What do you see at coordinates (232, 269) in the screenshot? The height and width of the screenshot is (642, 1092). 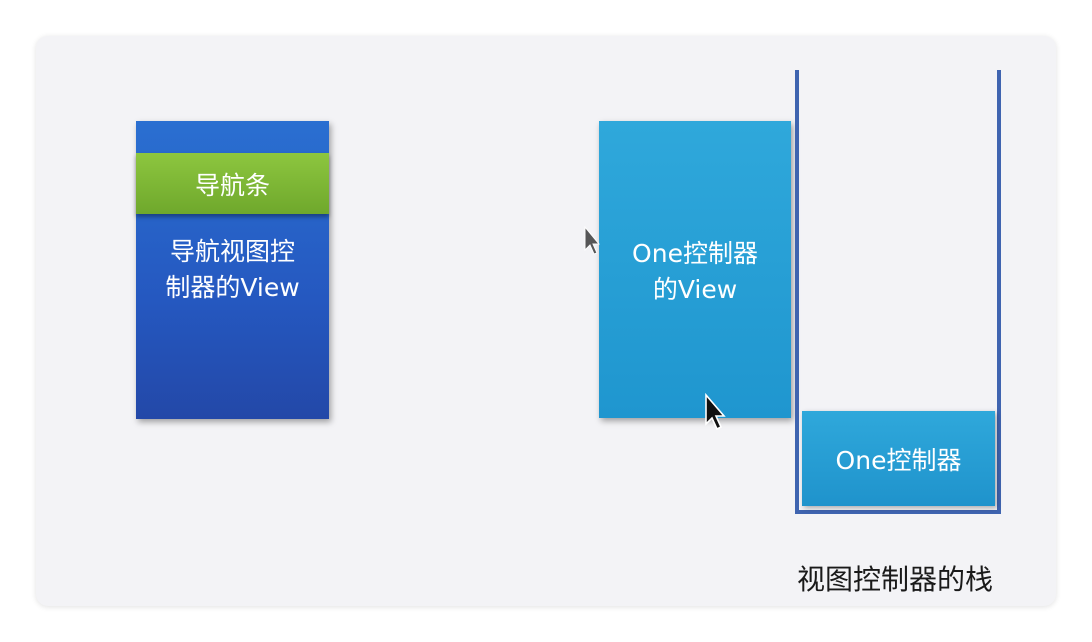 I see `navigation-controller-view-label: 导航视图控 制器的View` at bounding box center [232, 269].